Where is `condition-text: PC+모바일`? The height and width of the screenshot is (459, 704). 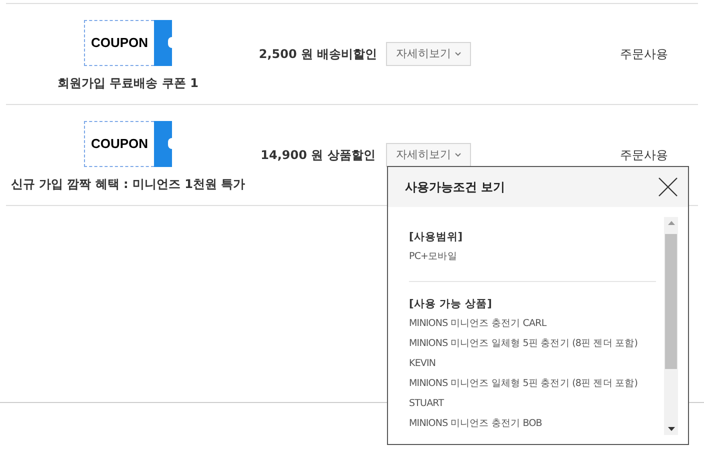 condition-text: PC+모바일 is located at coordinates (433, 257).